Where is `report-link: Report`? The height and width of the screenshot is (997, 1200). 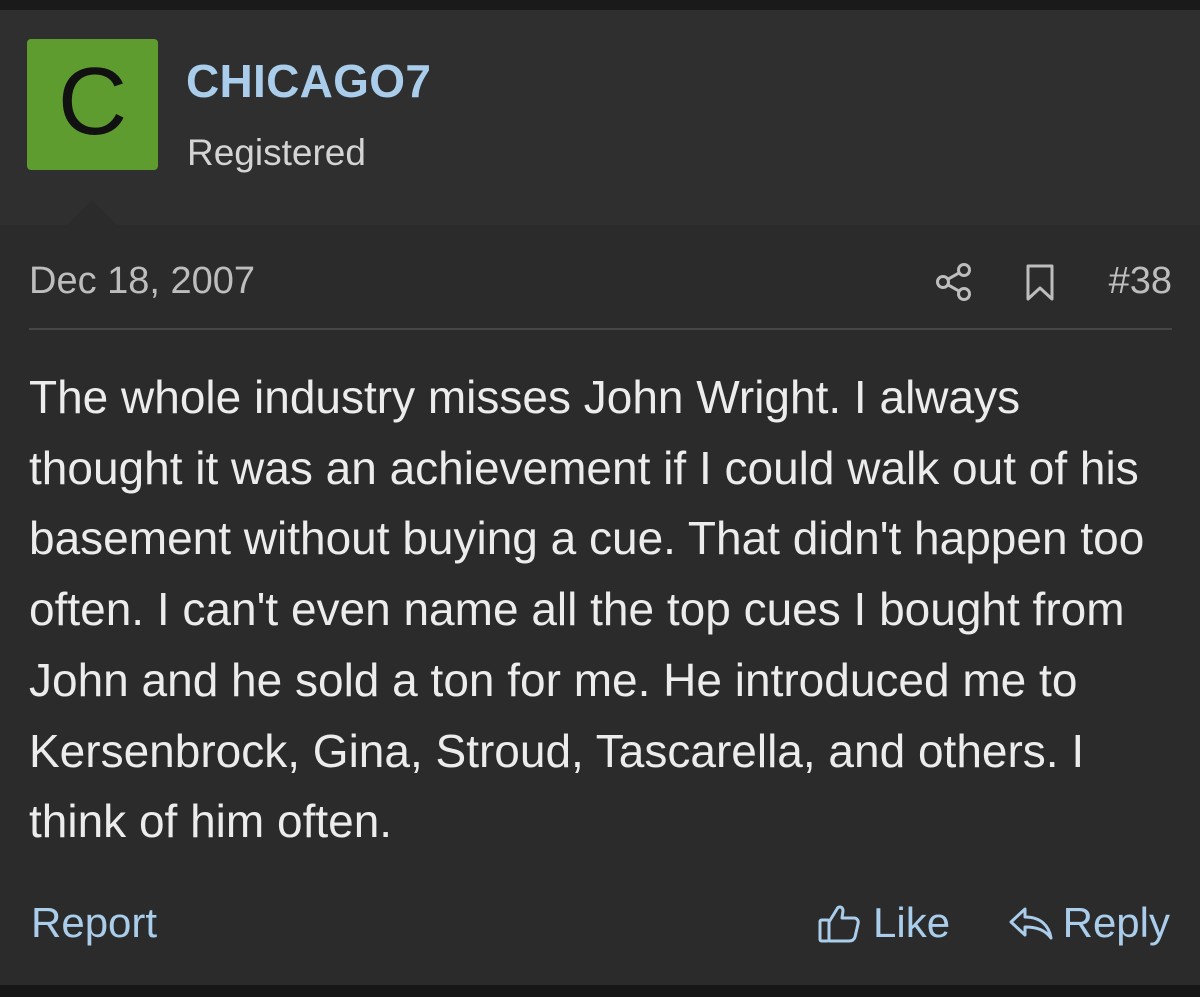
report-link: Report is located at coordinates (94, 923).